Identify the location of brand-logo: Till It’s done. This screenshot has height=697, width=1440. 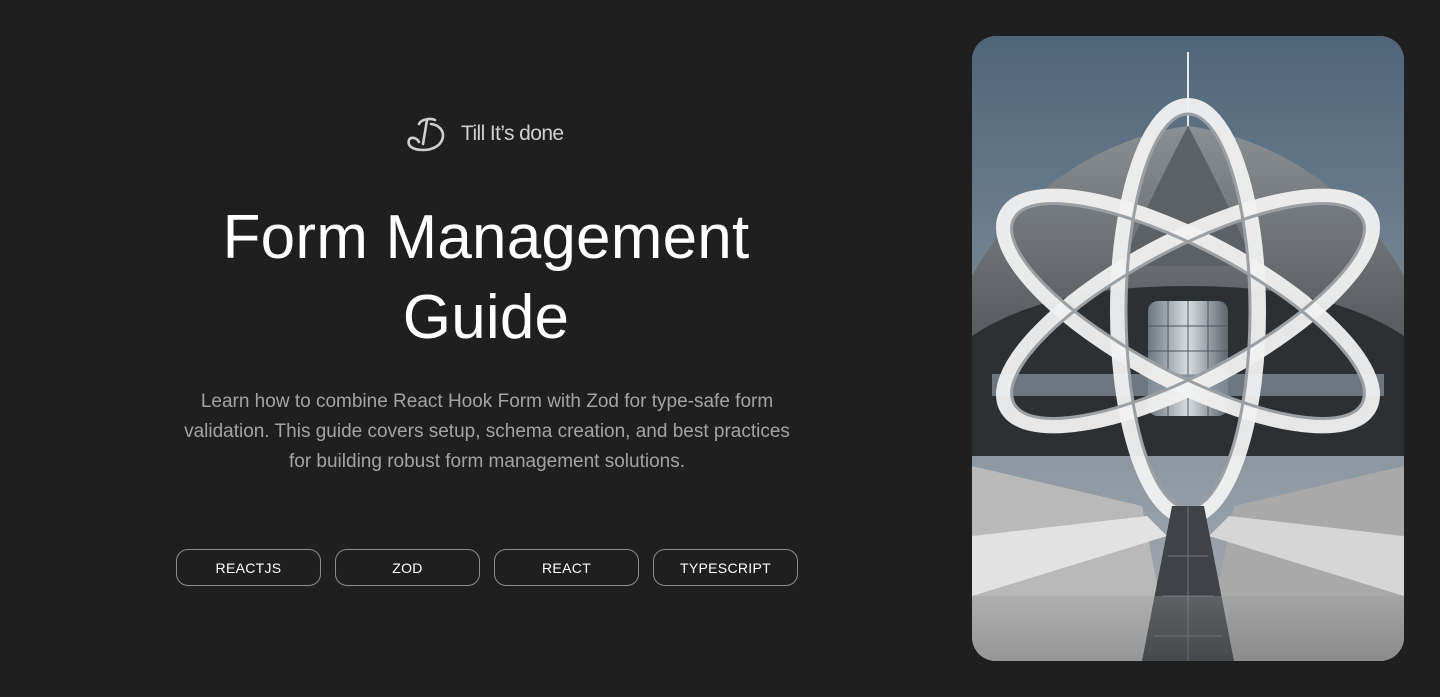
(484, 134).